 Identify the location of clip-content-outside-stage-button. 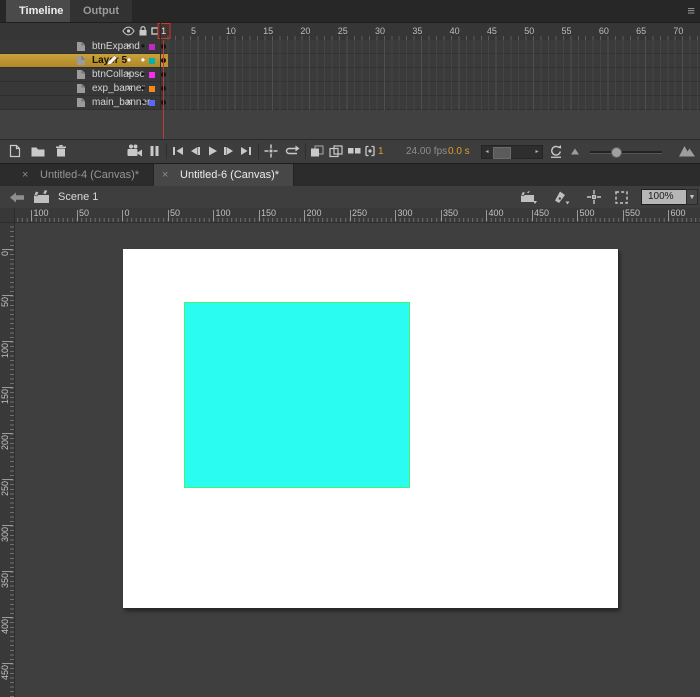
(621, 197).